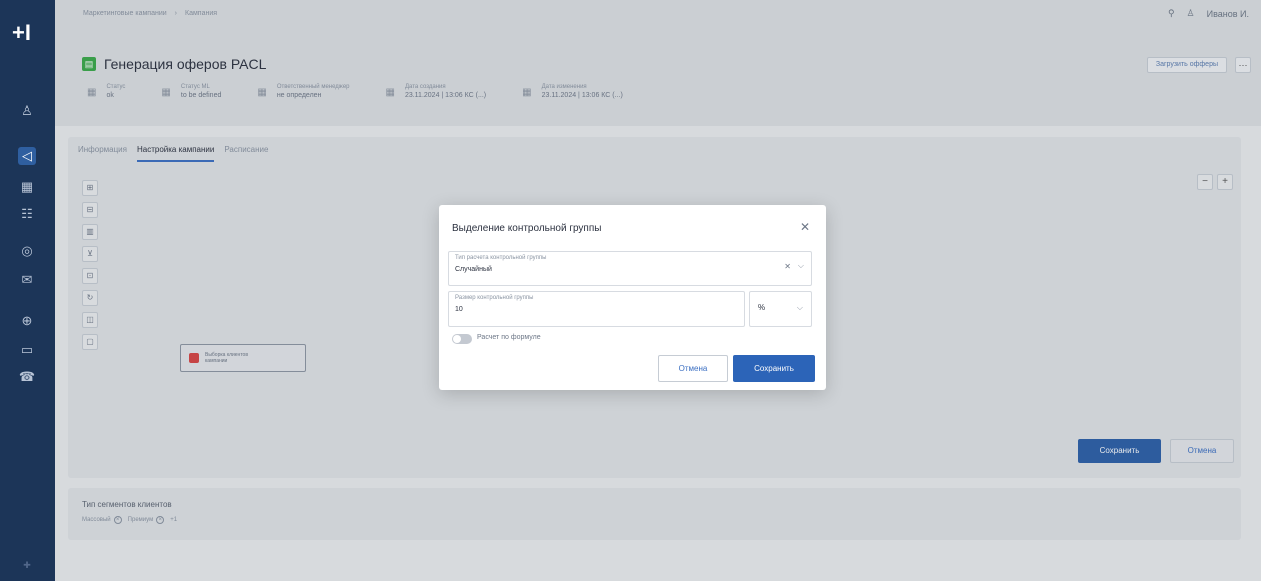  Describe the element at coordinates (27, 187) in the screenshot. I see `grid-icon: ▦` at that location.